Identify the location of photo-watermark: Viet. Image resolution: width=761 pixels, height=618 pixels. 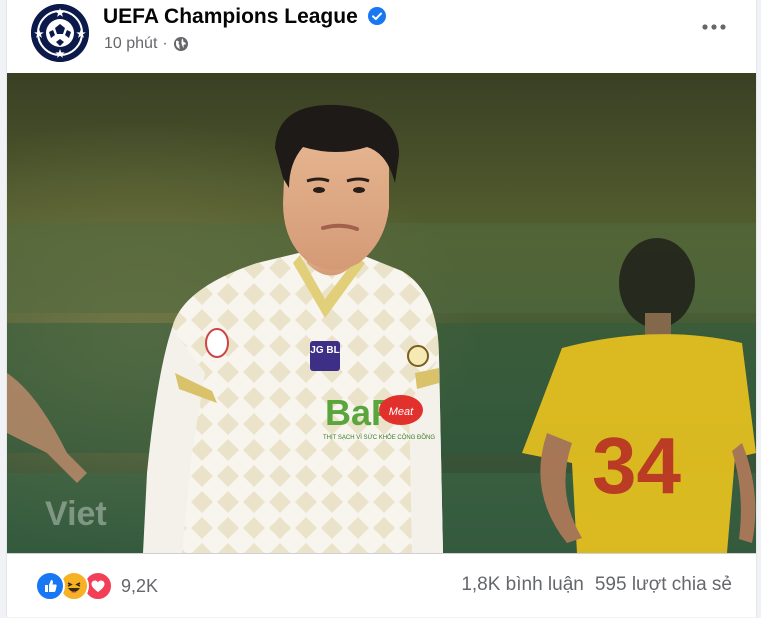
(76, 514).